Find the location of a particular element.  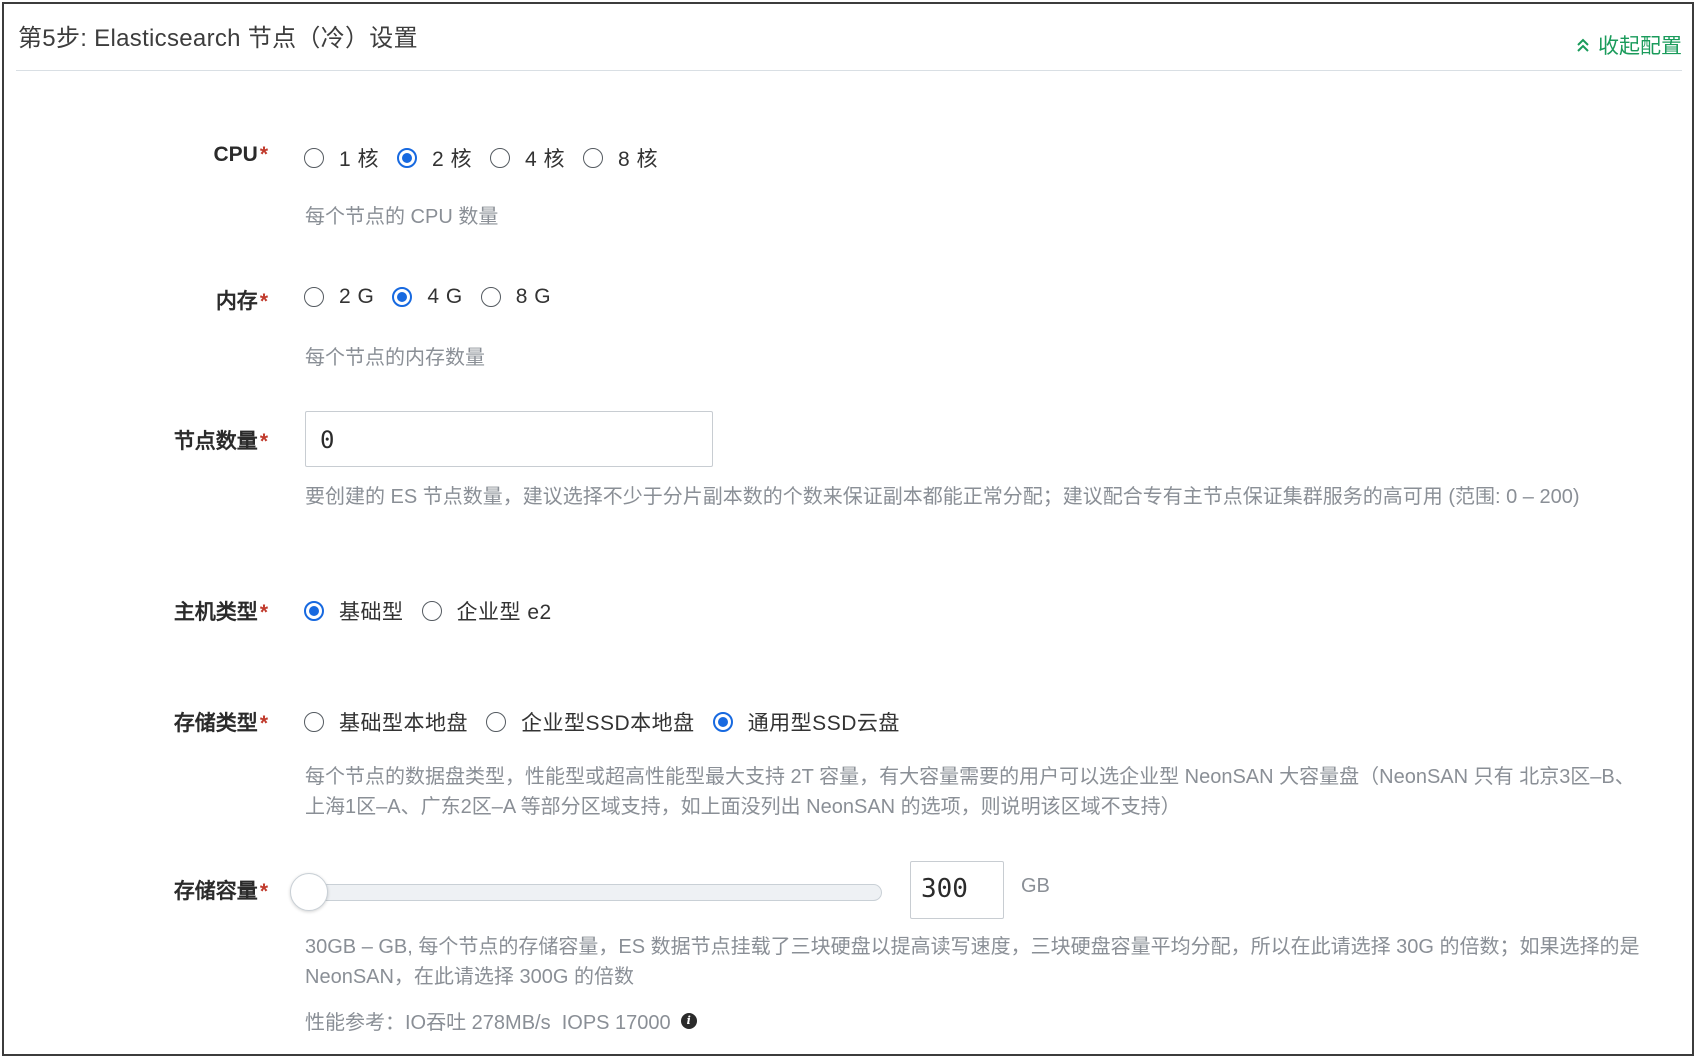

collapse-config-link: 收起配置 is located at coordinates (1629, 45).